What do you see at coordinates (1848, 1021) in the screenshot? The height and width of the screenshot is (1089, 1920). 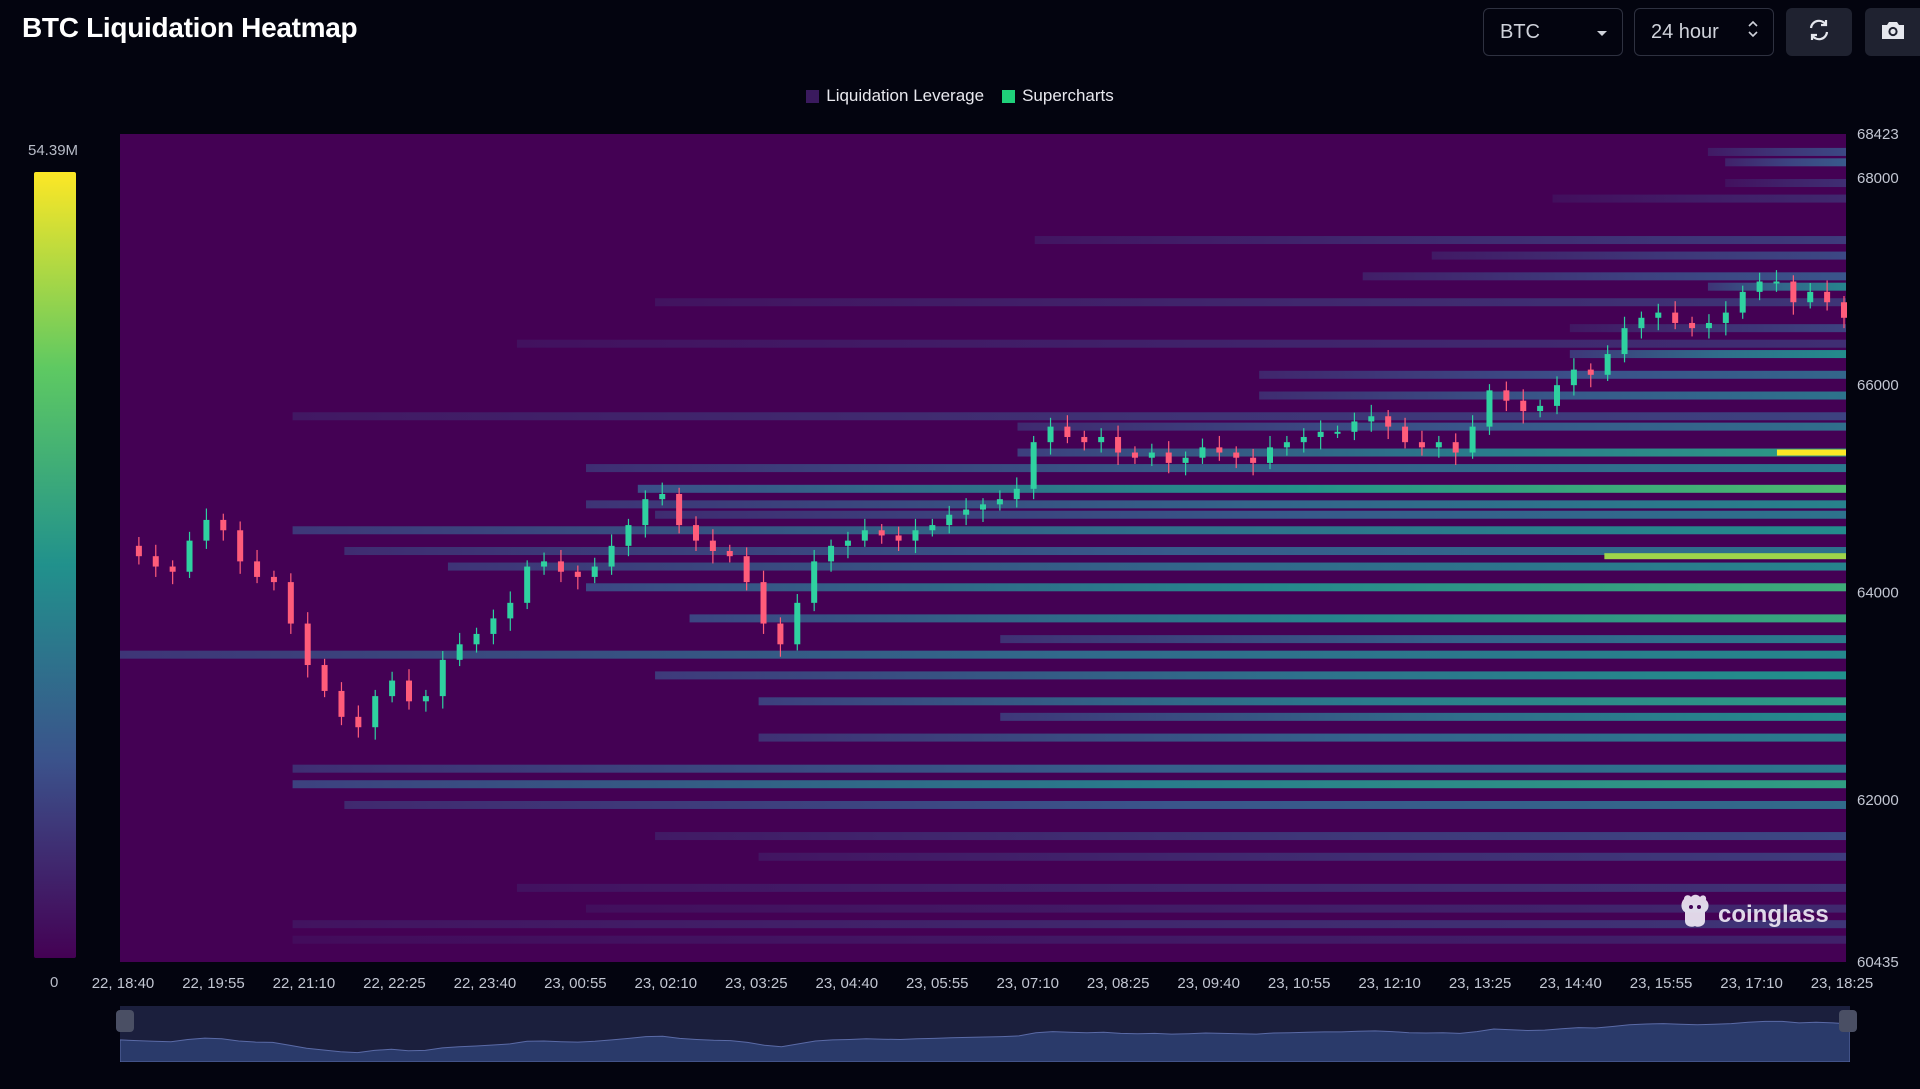 I see `navigator-right-handle` at bounding box center [1848, 1021].